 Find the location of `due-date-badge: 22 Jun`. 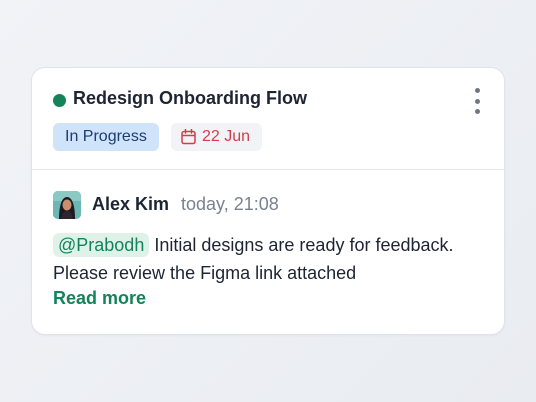

due-date-badge: 22 Jun is located at coordinates (217, 137).